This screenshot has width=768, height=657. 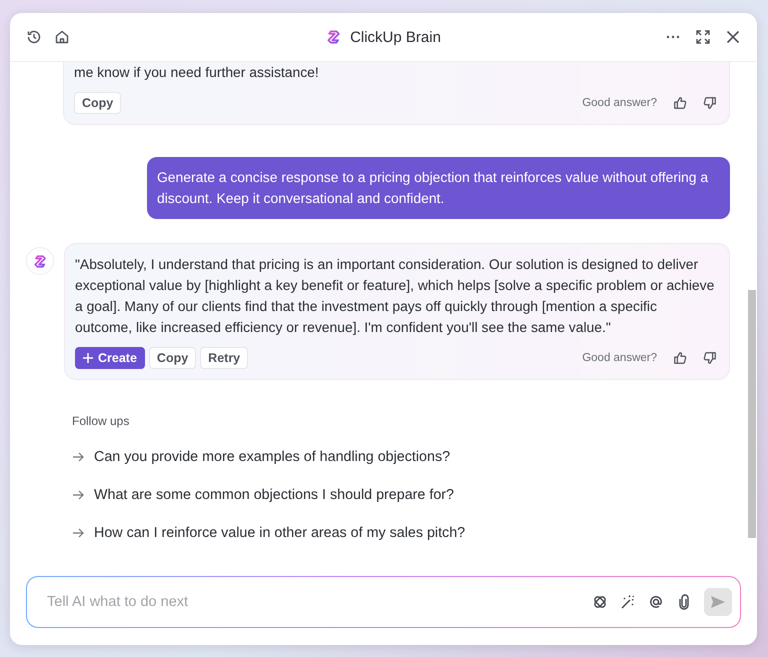 I want to click on magic-wand-icon, so click(x=628, y=602).